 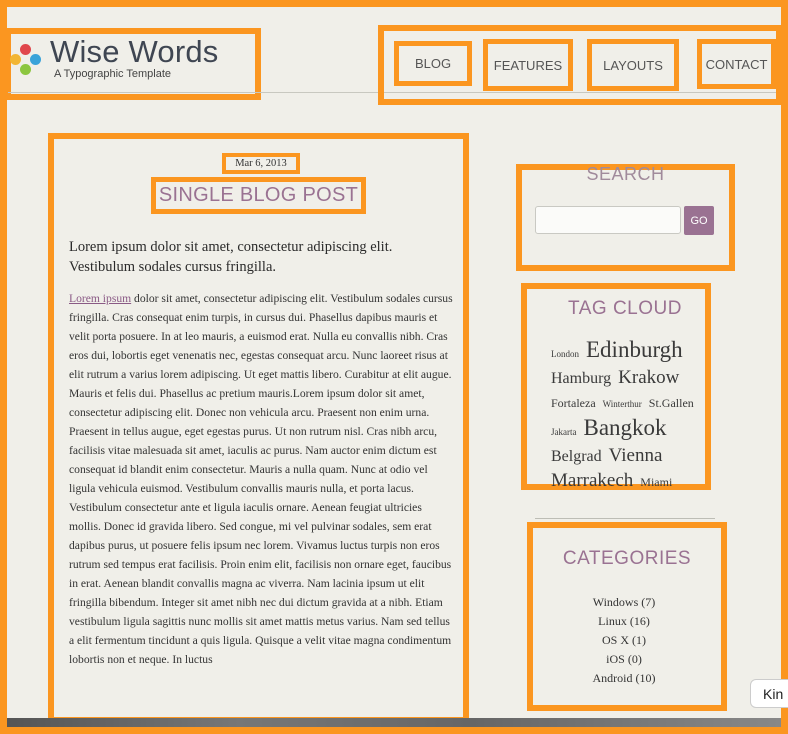 I want to click on footer-strip, so click(x=394, y=722).